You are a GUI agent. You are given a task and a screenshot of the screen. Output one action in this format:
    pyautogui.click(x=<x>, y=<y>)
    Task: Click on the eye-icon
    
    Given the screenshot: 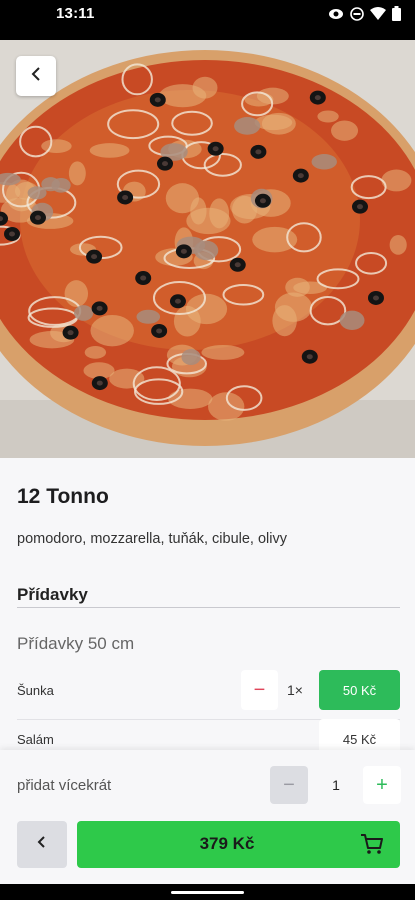 What is the action you would take?
    pyautogui.click(x=336, y=16)
    